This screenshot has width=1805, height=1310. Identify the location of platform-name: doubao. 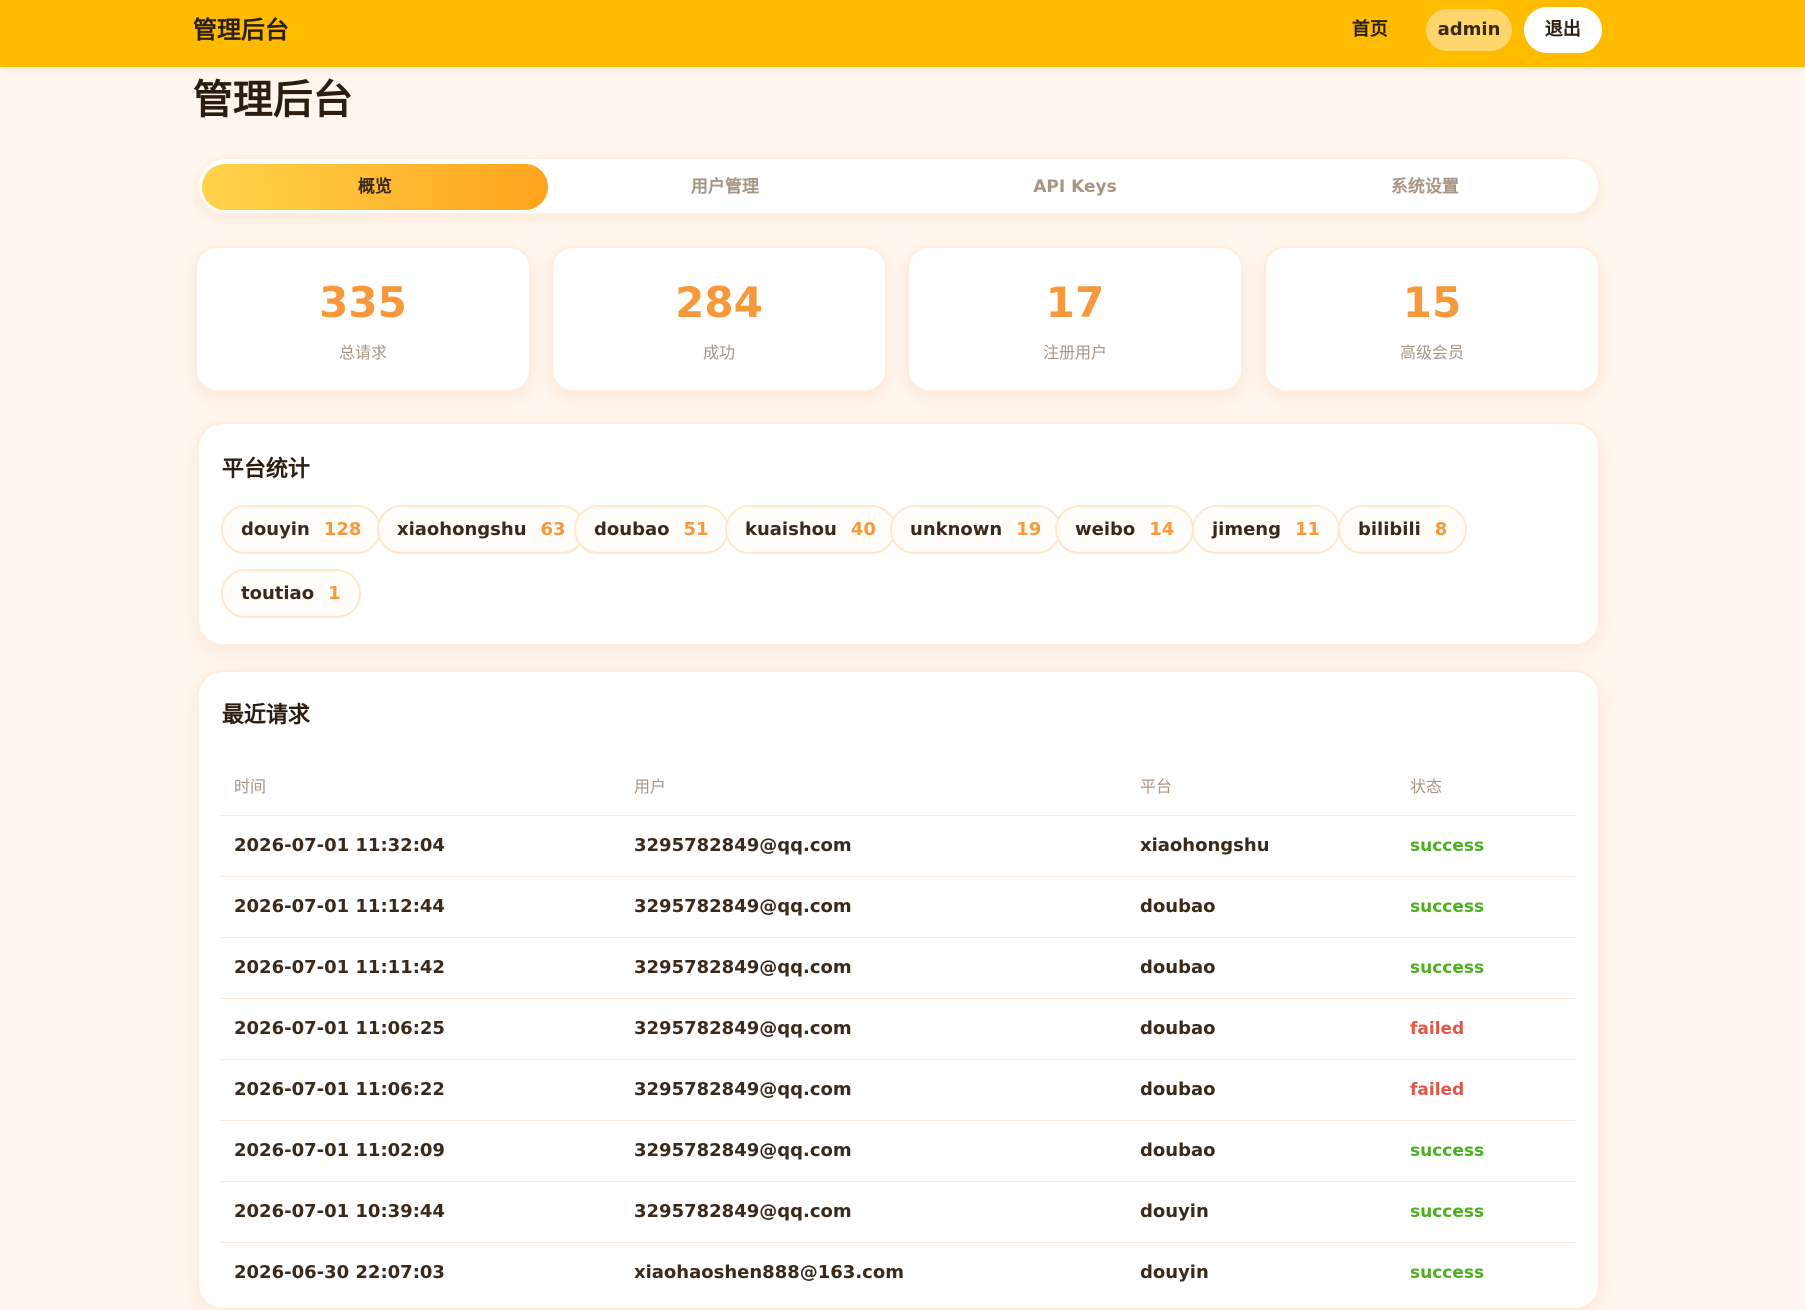
(632, 529).